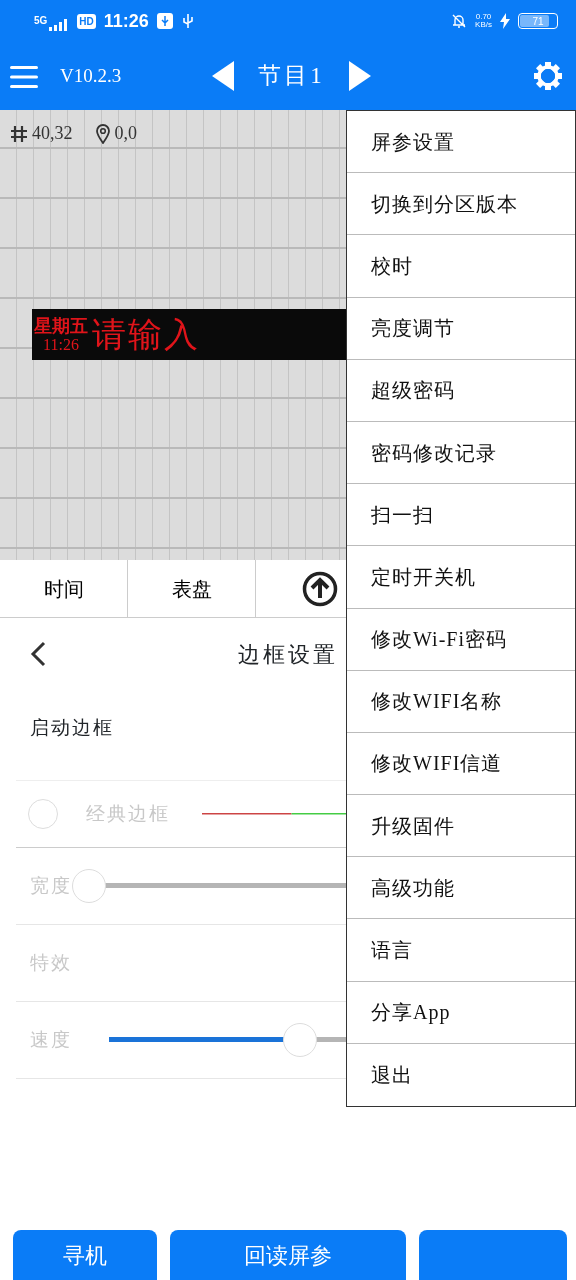  Describe the element at coordinates (41, 21) in the screenshot. I see `network-label: 5G` at that location.